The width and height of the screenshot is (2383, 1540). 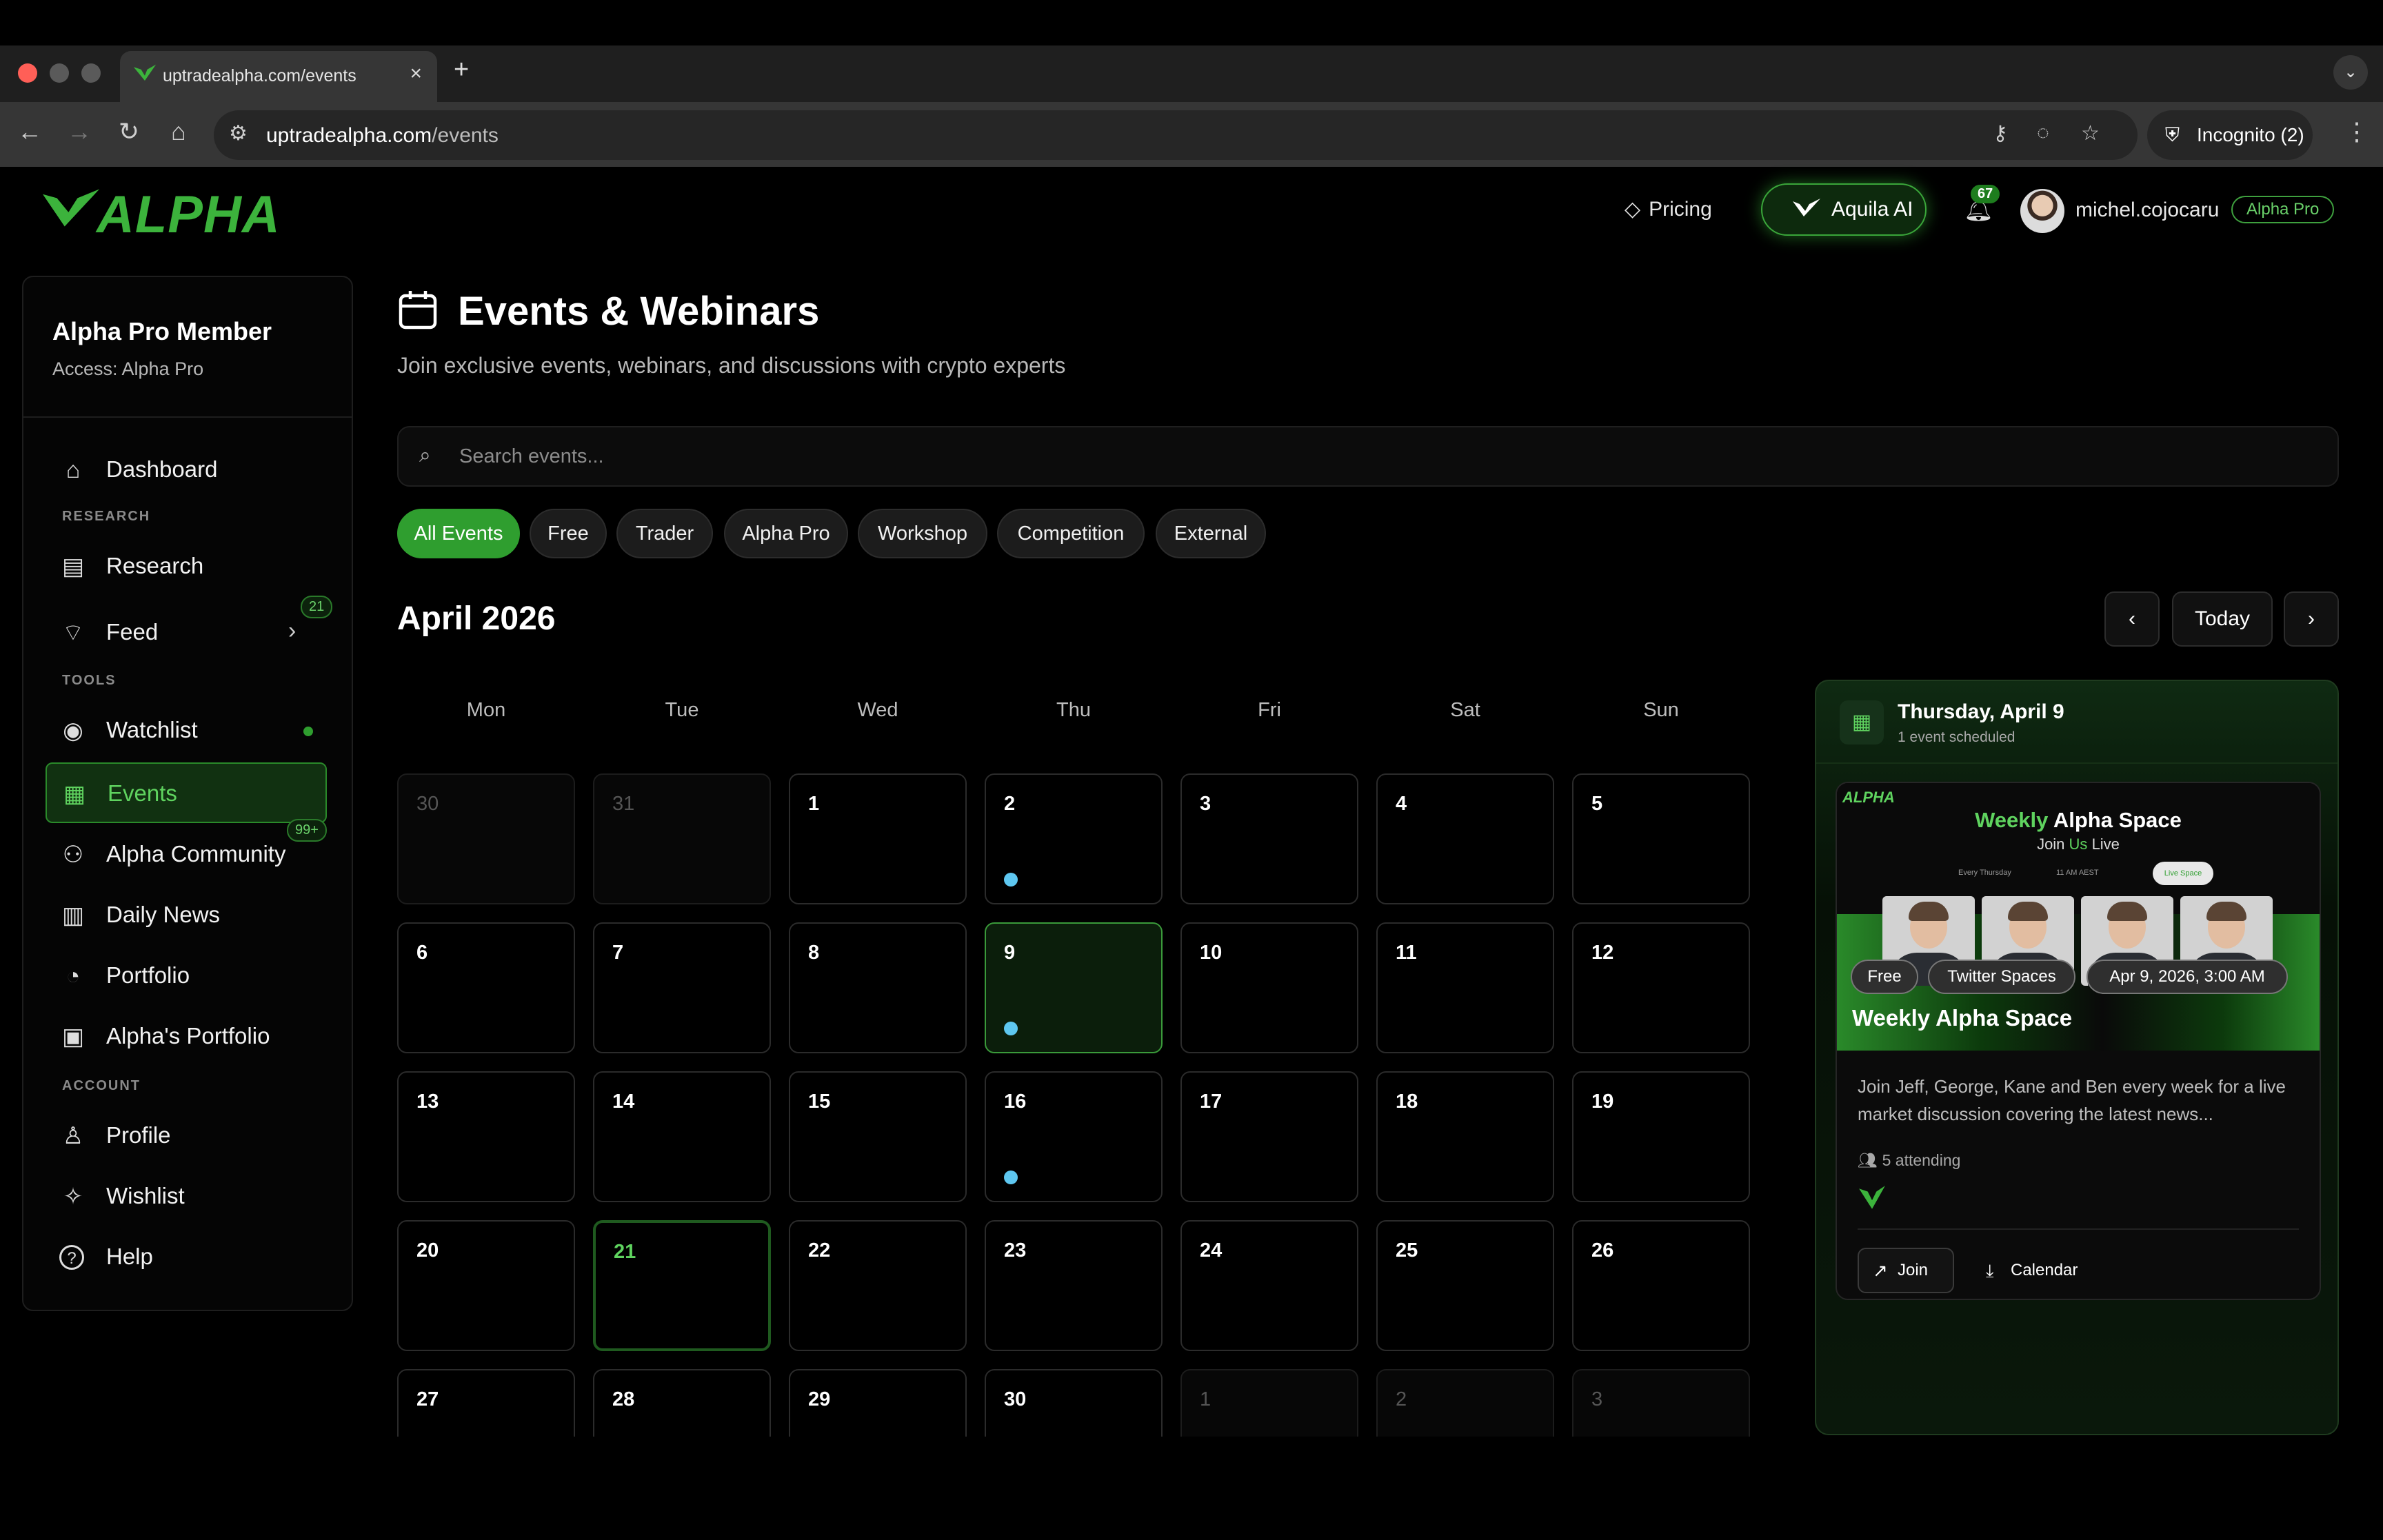 I want to click on chevron-right-icon: ›, so click(x=292, y=632).